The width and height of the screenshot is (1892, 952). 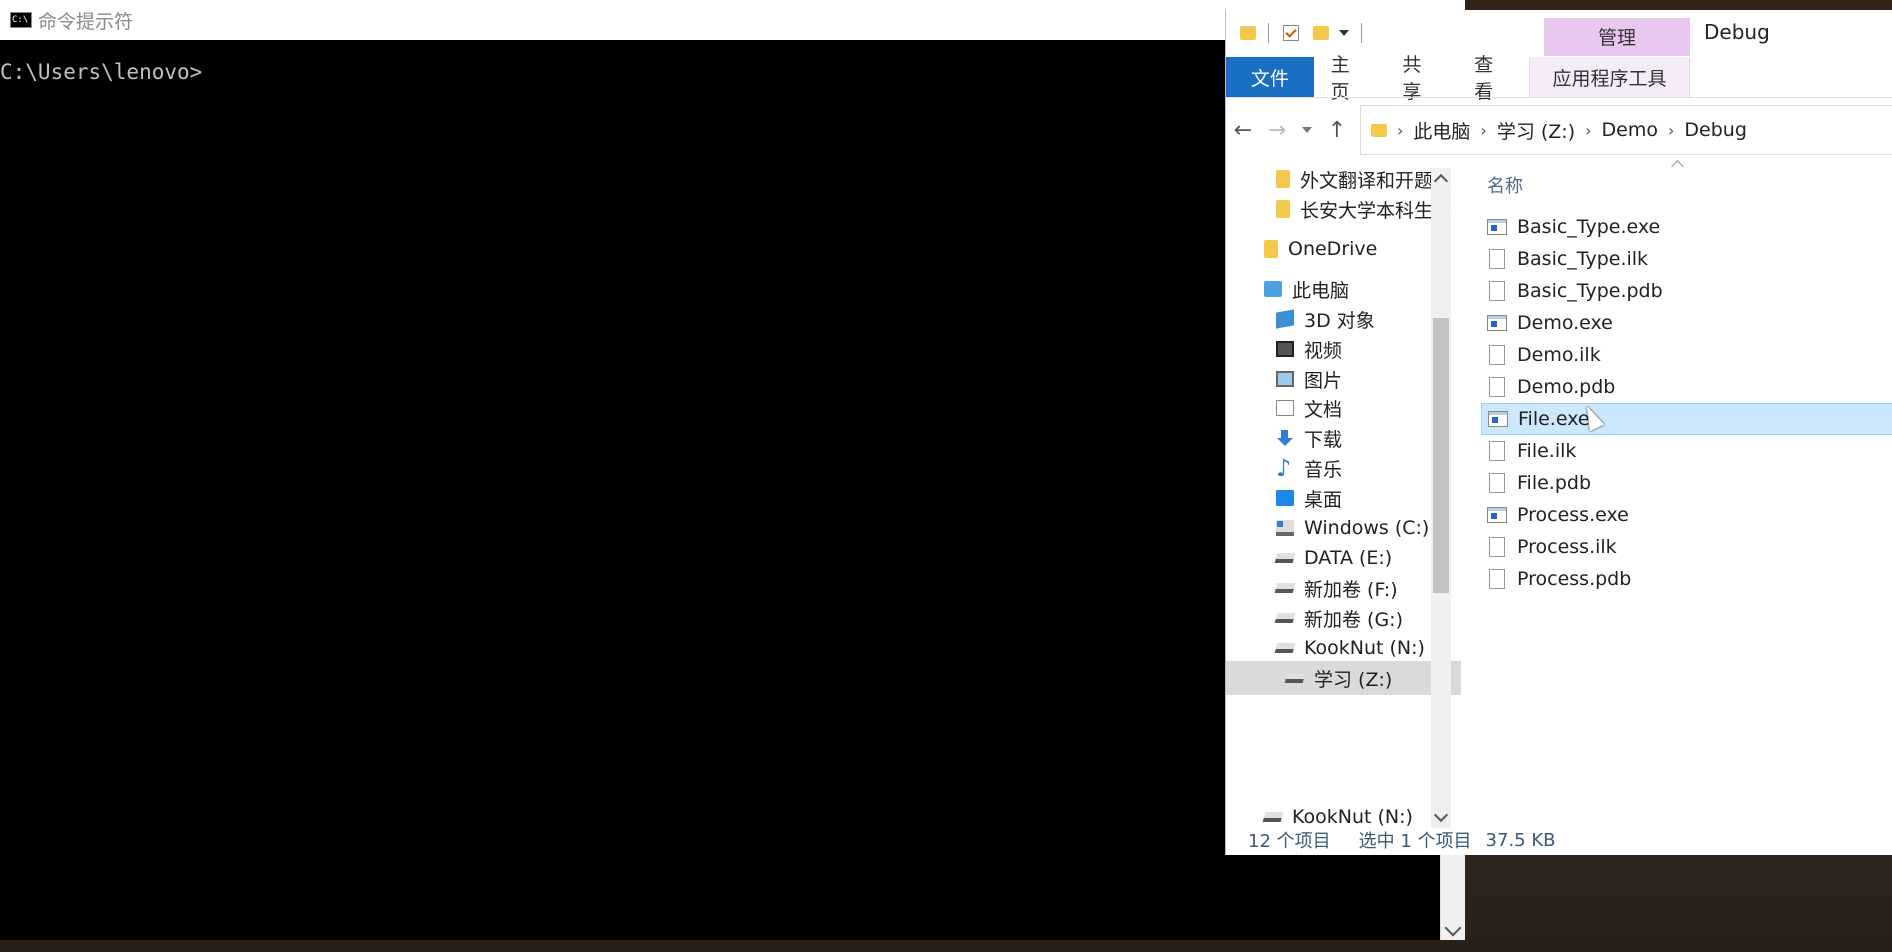 I want to click on nav-item-downloads: 下载, so click(x=1309, y=438).